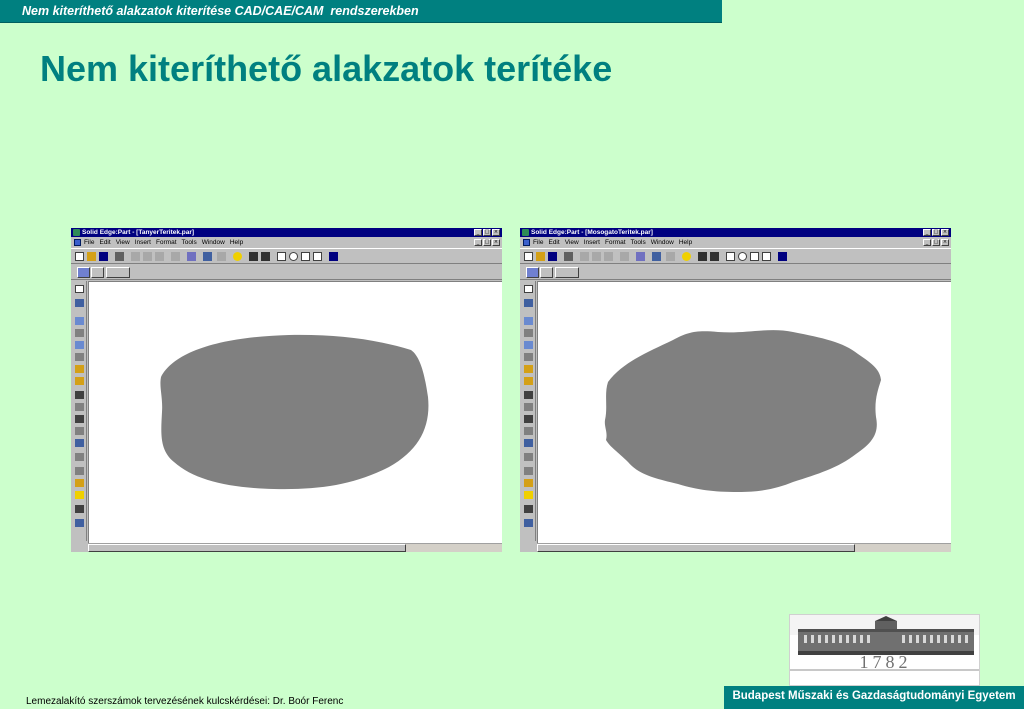  What do you see at coordinates (528, 303) in the screenshot?
I see `sketch-tool-icon` at bounding box center [528, 303].